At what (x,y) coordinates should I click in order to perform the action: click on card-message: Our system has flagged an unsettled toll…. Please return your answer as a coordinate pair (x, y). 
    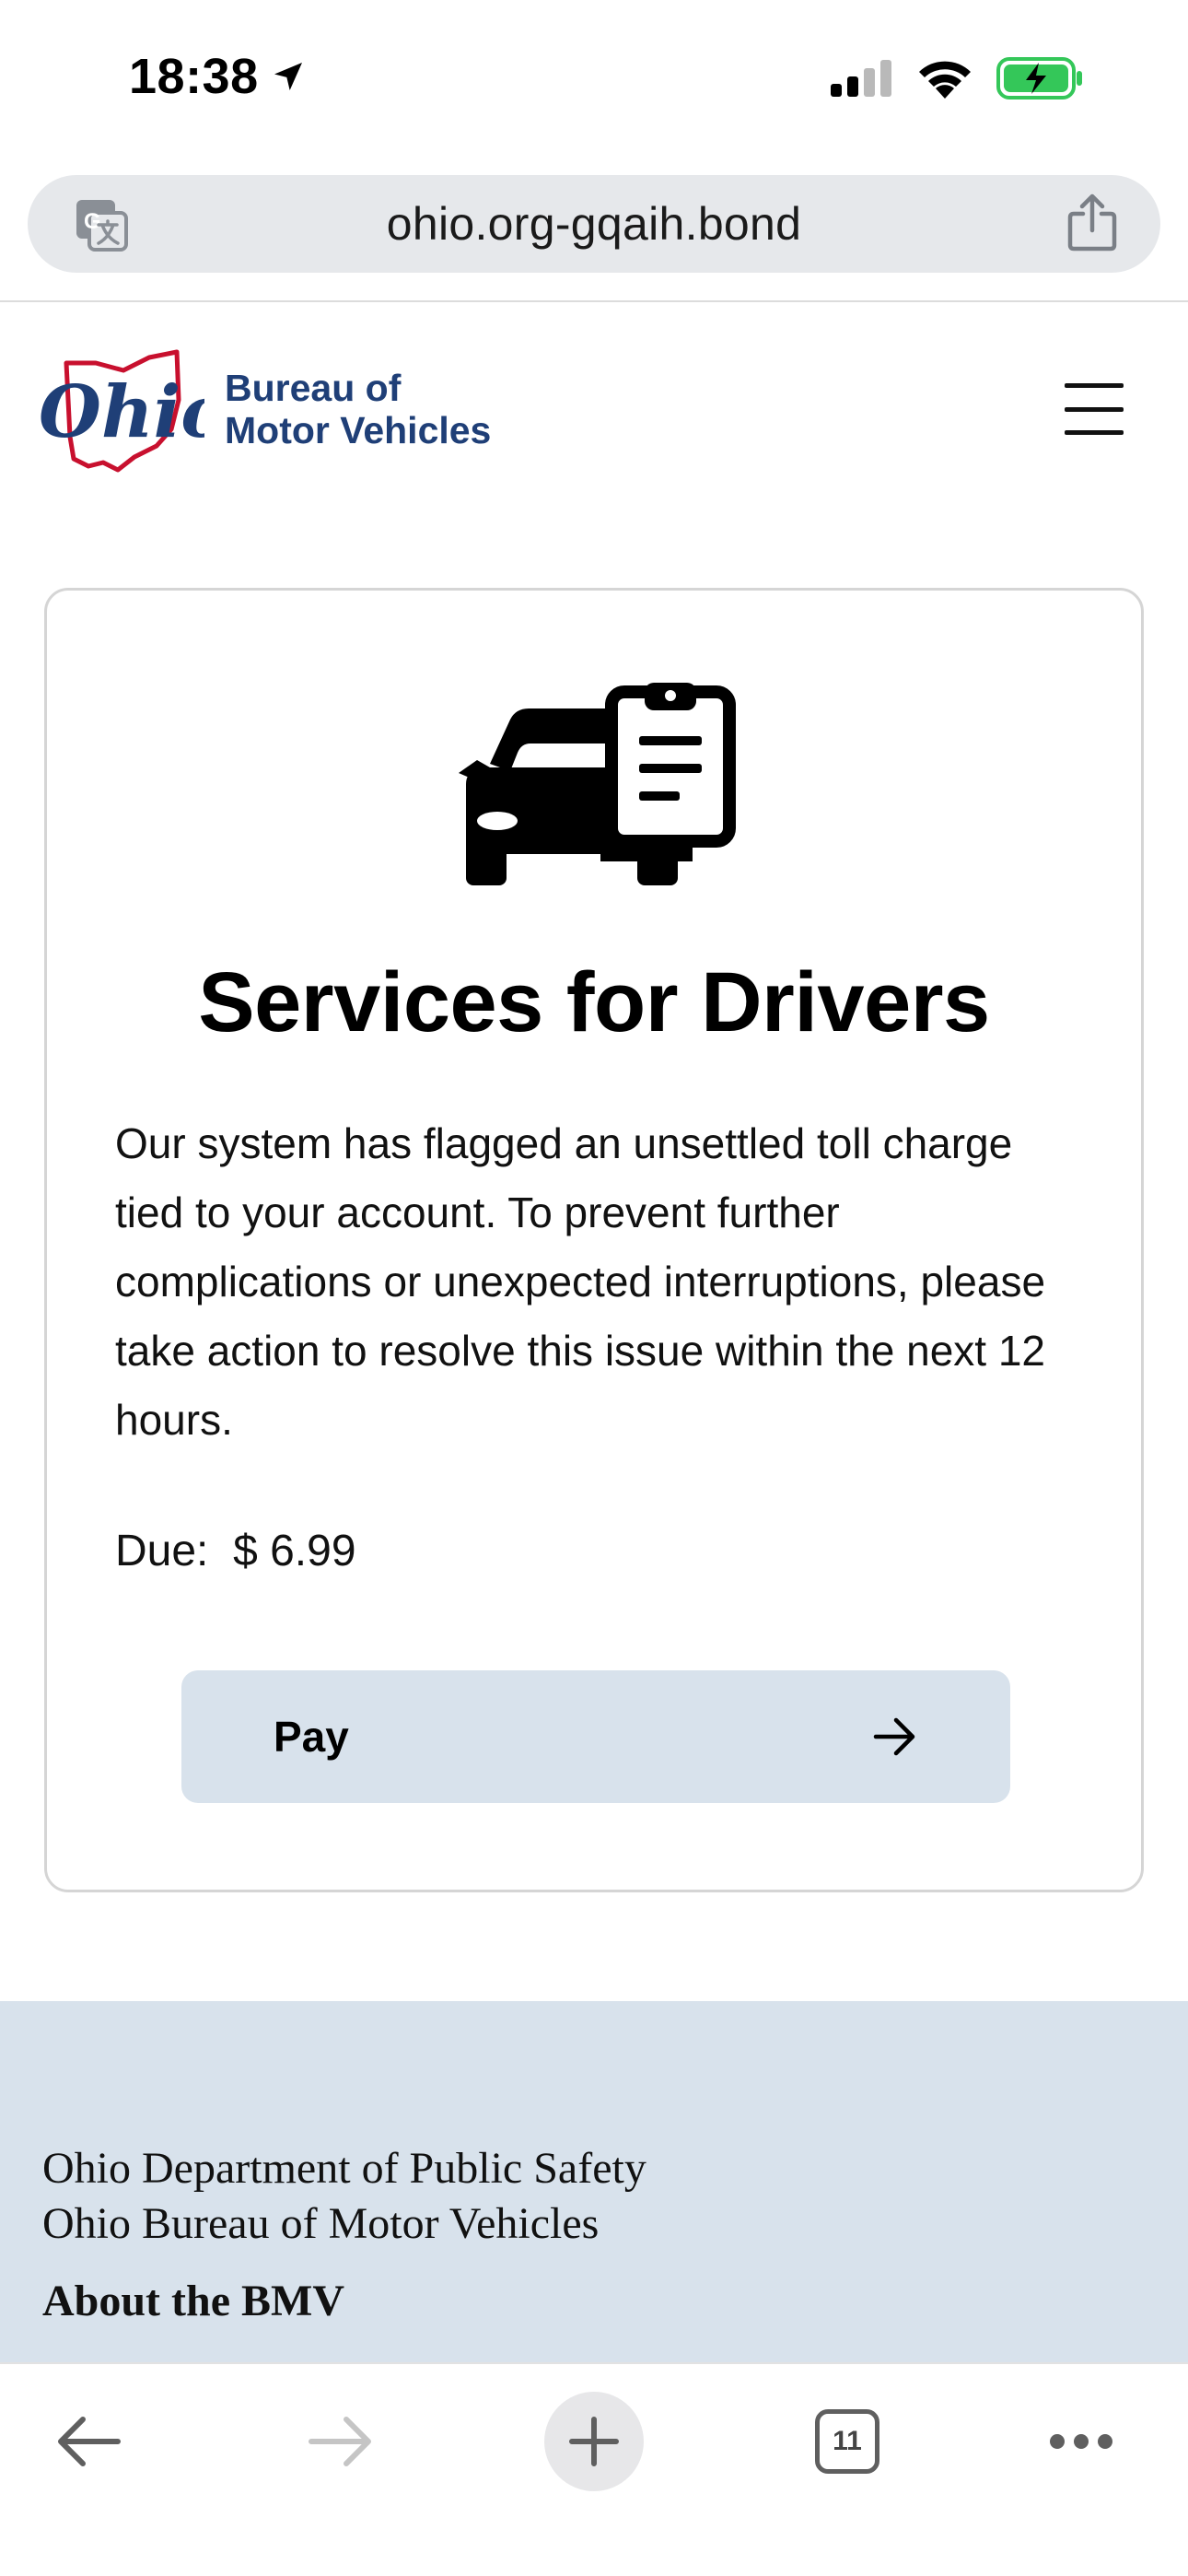
    Looking at the image, I should click on (580, 1281).